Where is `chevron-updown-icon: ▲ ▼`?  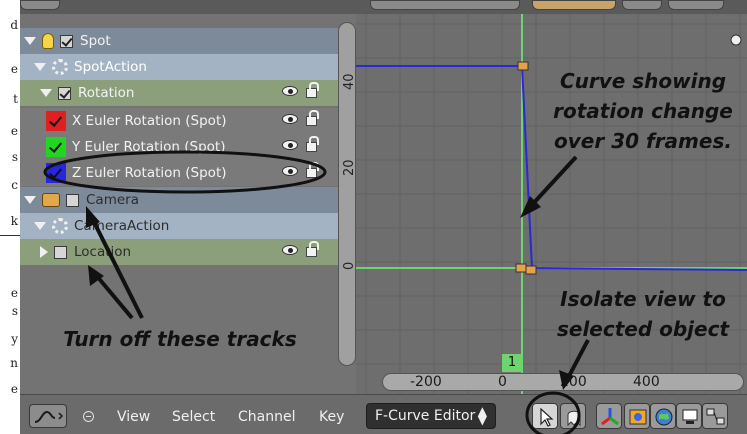 chevron-updown-icon: ▲ ▼ is located at coordinates (482, 415).